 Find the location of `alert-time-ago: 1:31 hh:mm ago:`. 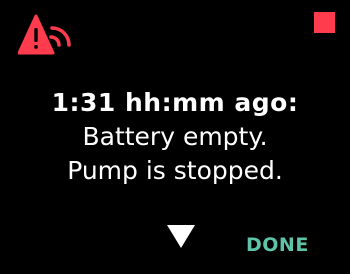

alert-time-ago: 1:31 hh:mm ago: is located at coordinates (175, 102).